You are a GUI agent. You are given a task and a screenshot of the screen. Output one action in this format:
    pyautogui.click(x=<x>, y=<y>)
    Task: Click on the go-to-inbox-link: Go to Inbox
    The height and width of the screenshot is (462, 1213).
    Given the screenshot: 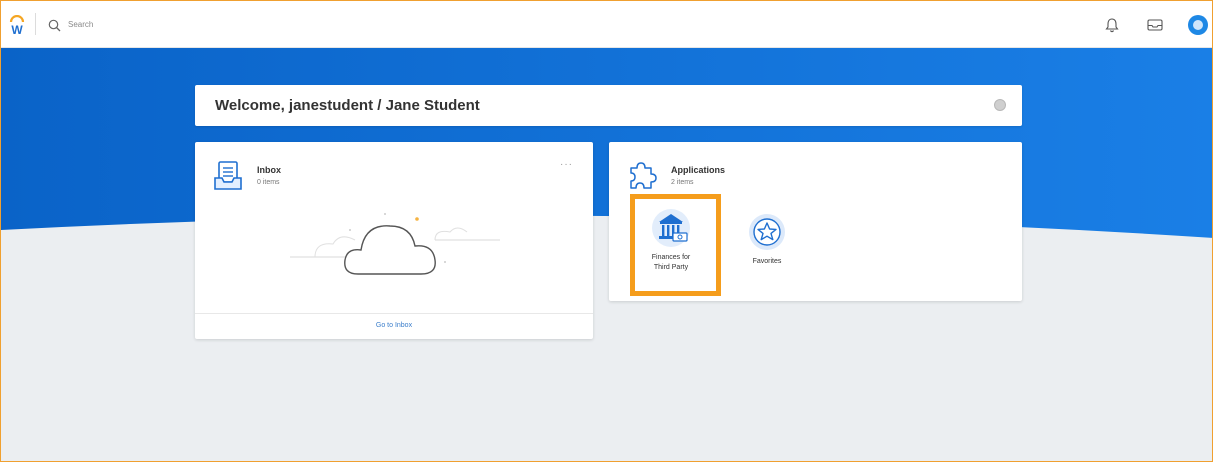 What is the action you would take?
    pyautogui.click(x=394, y=325)
    